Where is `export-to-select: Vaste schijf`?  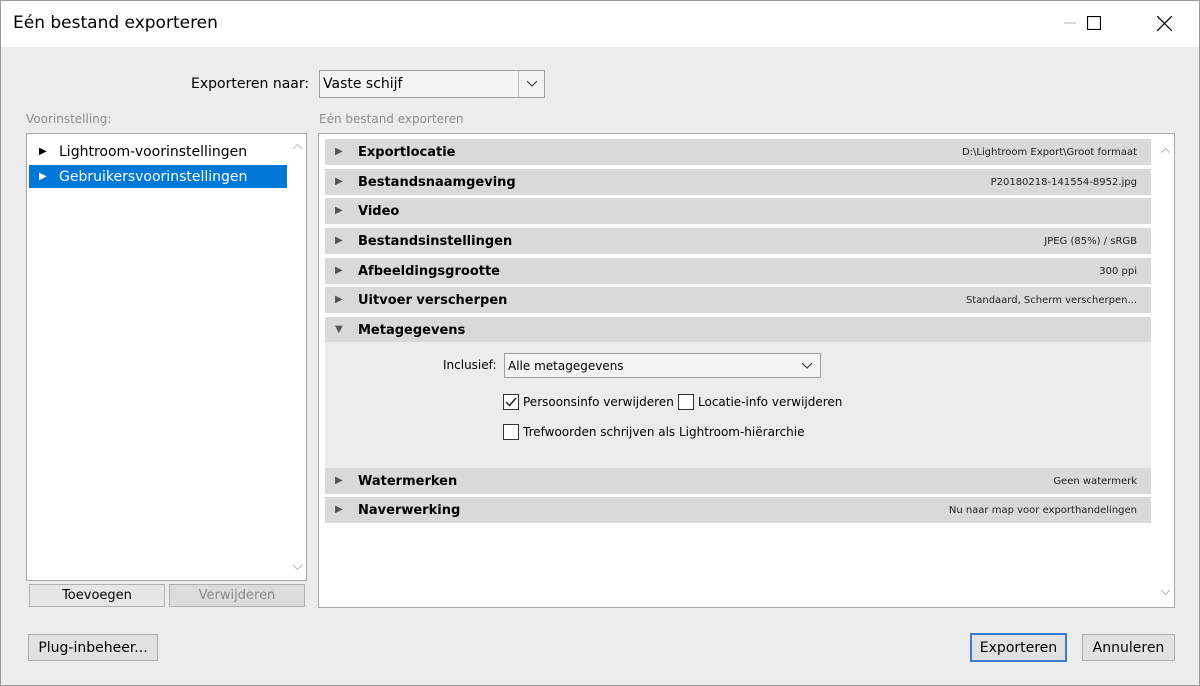
export-to-select: Vaste schijf is located at coordinates (432, 84).